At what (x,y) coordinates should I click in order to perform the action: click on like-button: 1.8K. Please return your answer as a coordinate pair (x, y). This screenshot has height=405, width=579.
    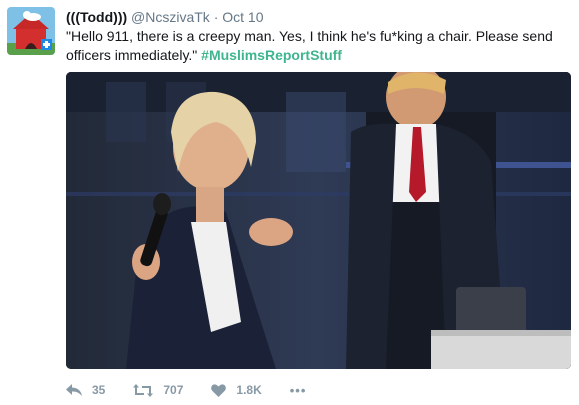
    Looking at the image, I should click on (236, 390).